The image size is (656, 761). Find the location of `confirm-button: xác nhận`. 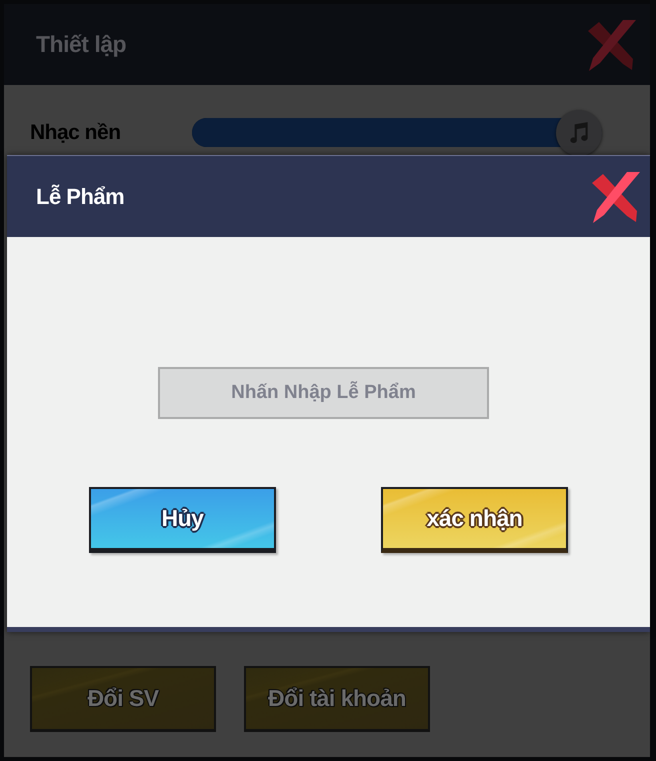

confirm-button: xác nhận is located at coordinates (474, 520).